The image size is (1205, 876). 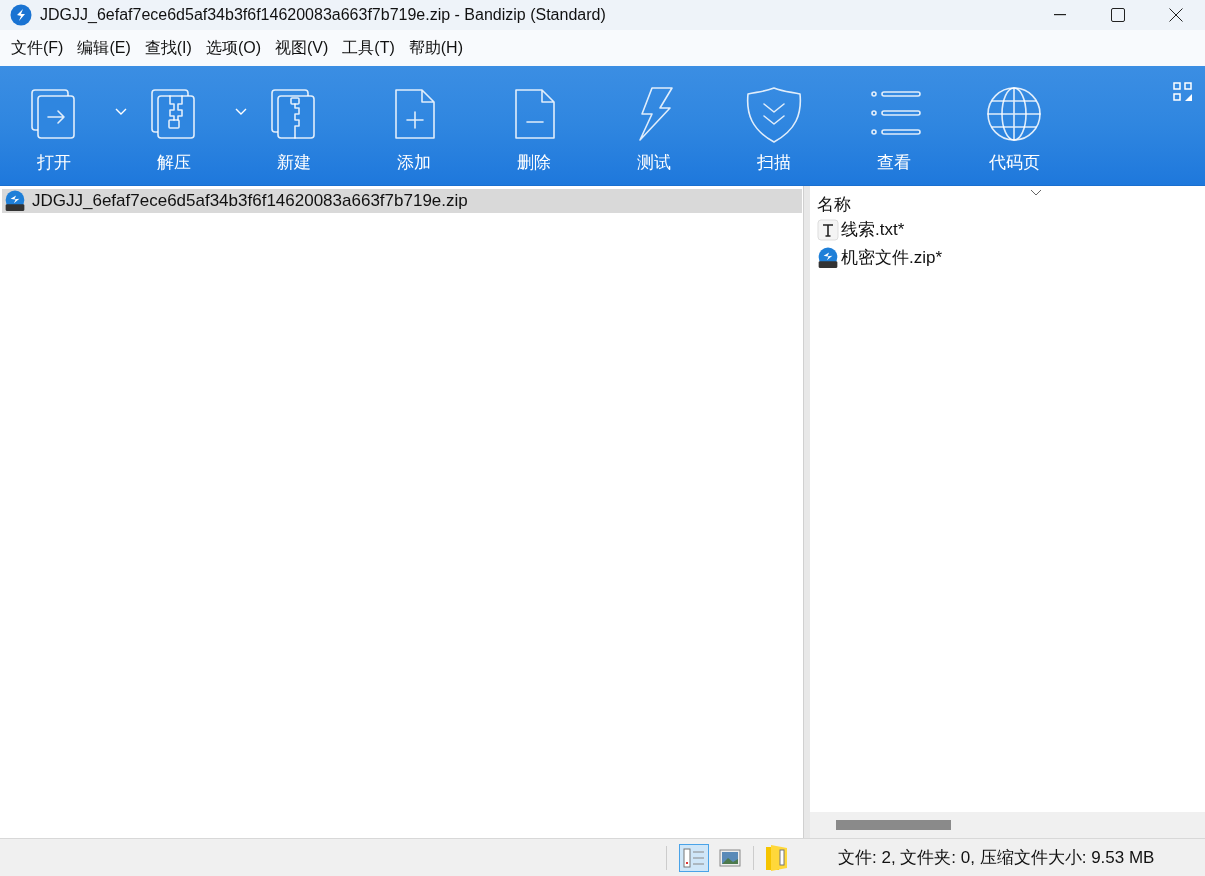 I want to click on tree-item: JDGJJ_6efaf7ece6d5af34b3f6f14620083a663f7b719e.zip, so click(x=402, y=201).